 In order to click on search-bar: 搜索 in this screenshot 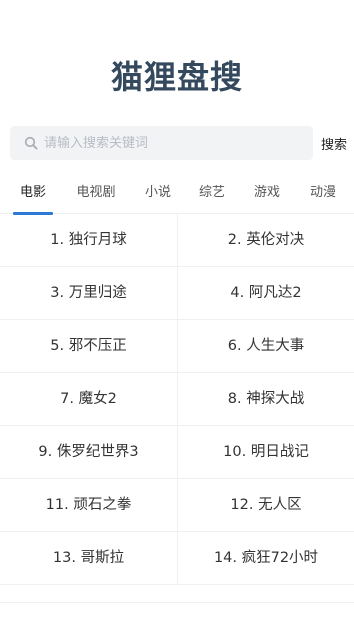, I will do `click(182, 143)`.